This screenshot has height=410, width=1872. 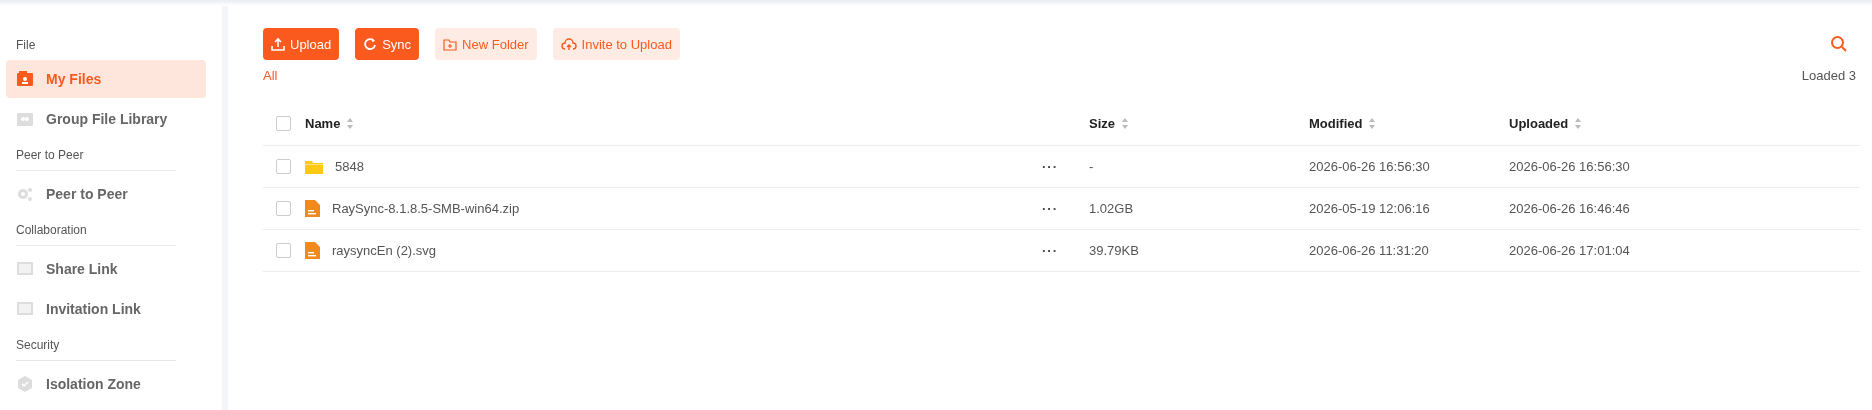 I want to click on toolbar-button: Sync, so click(x=387, y=44).